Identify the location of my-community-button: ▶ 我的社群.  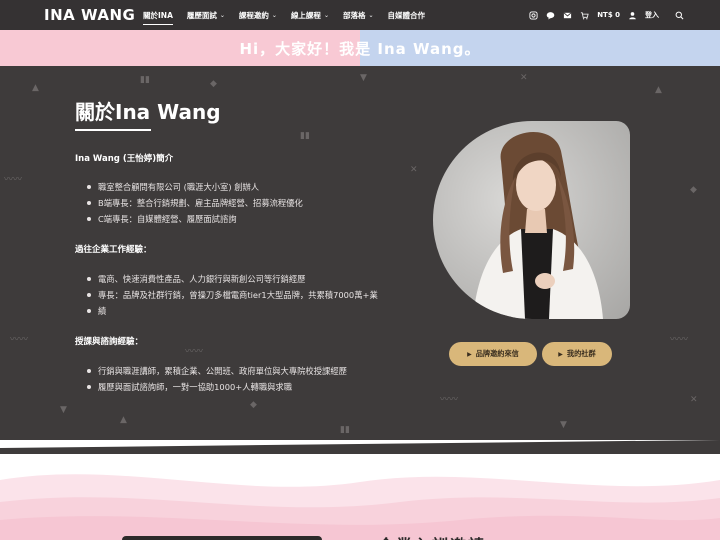
(577, 354).